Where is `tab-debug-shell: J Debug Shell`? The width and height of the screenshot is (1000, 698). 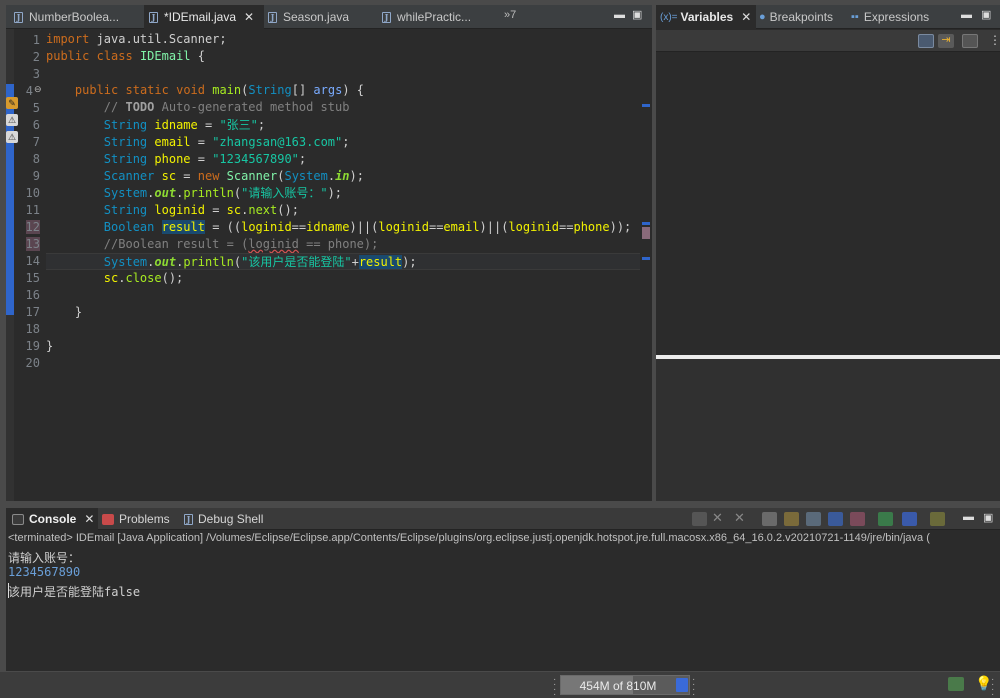 tab-debug-shell: J Debug Shell is located at coordinates (232, 519).